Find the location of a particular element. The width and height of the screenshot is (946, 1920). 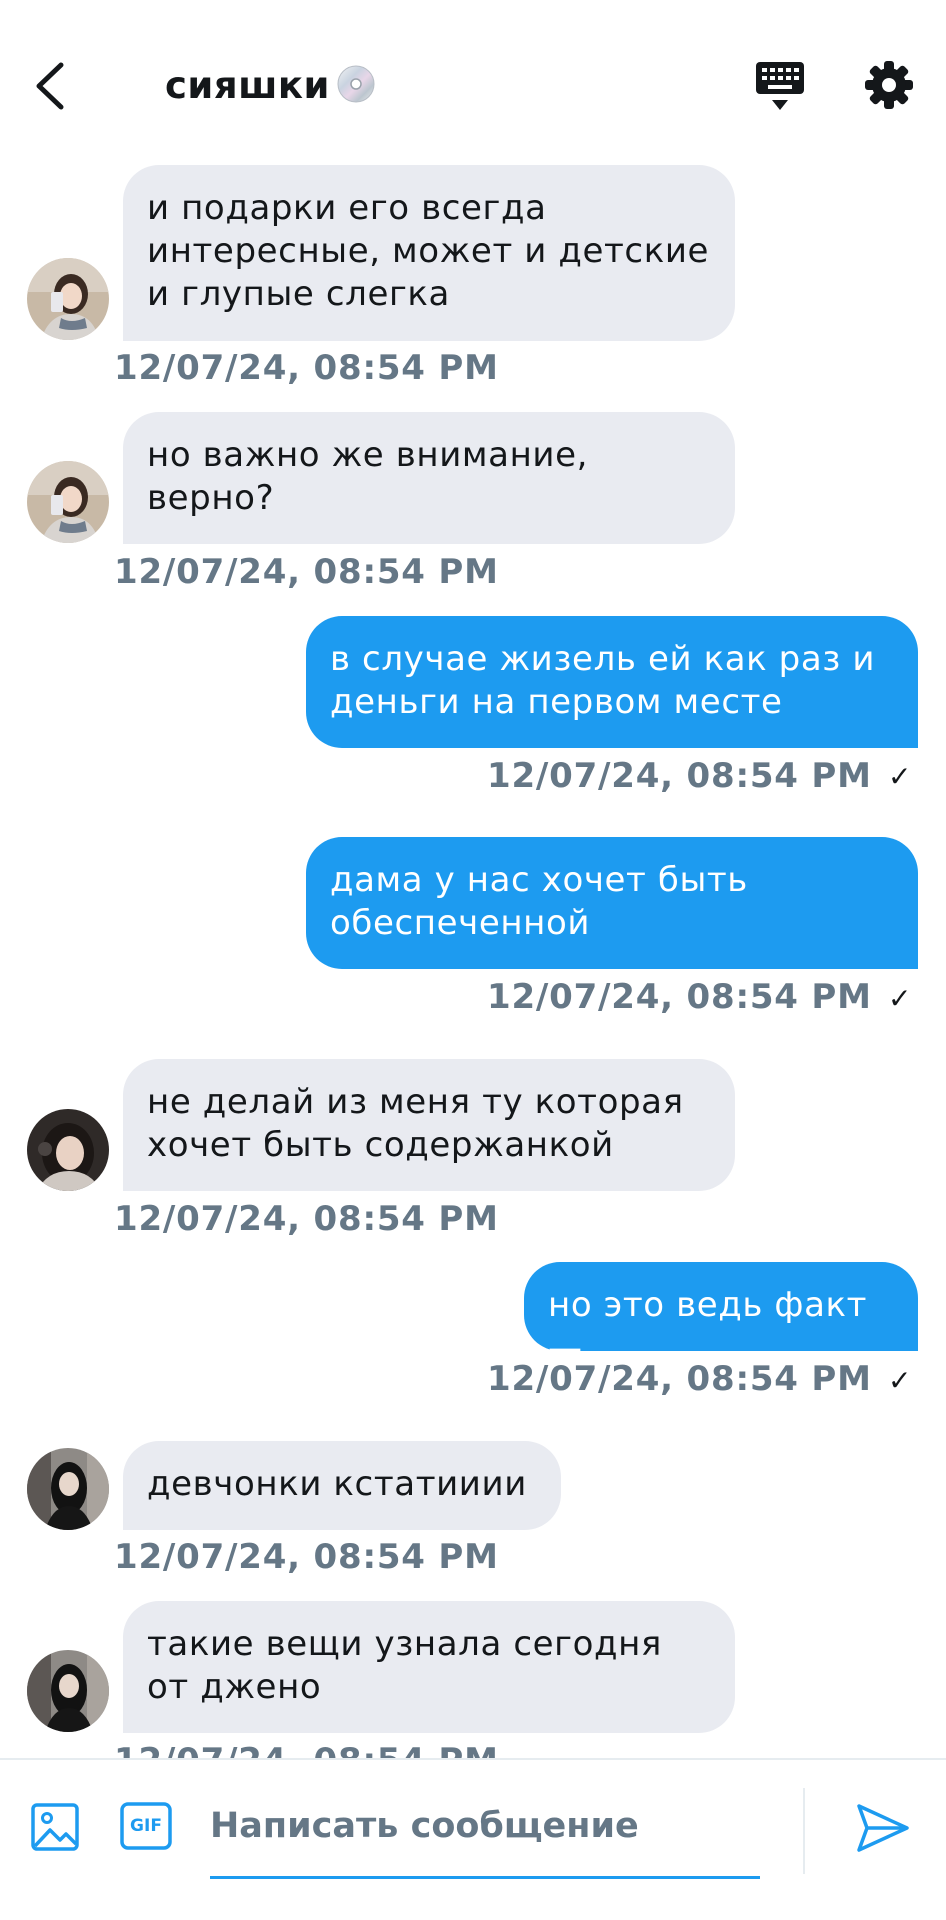

conversation-title-text: сияшки is located at coordinates (247, 85).